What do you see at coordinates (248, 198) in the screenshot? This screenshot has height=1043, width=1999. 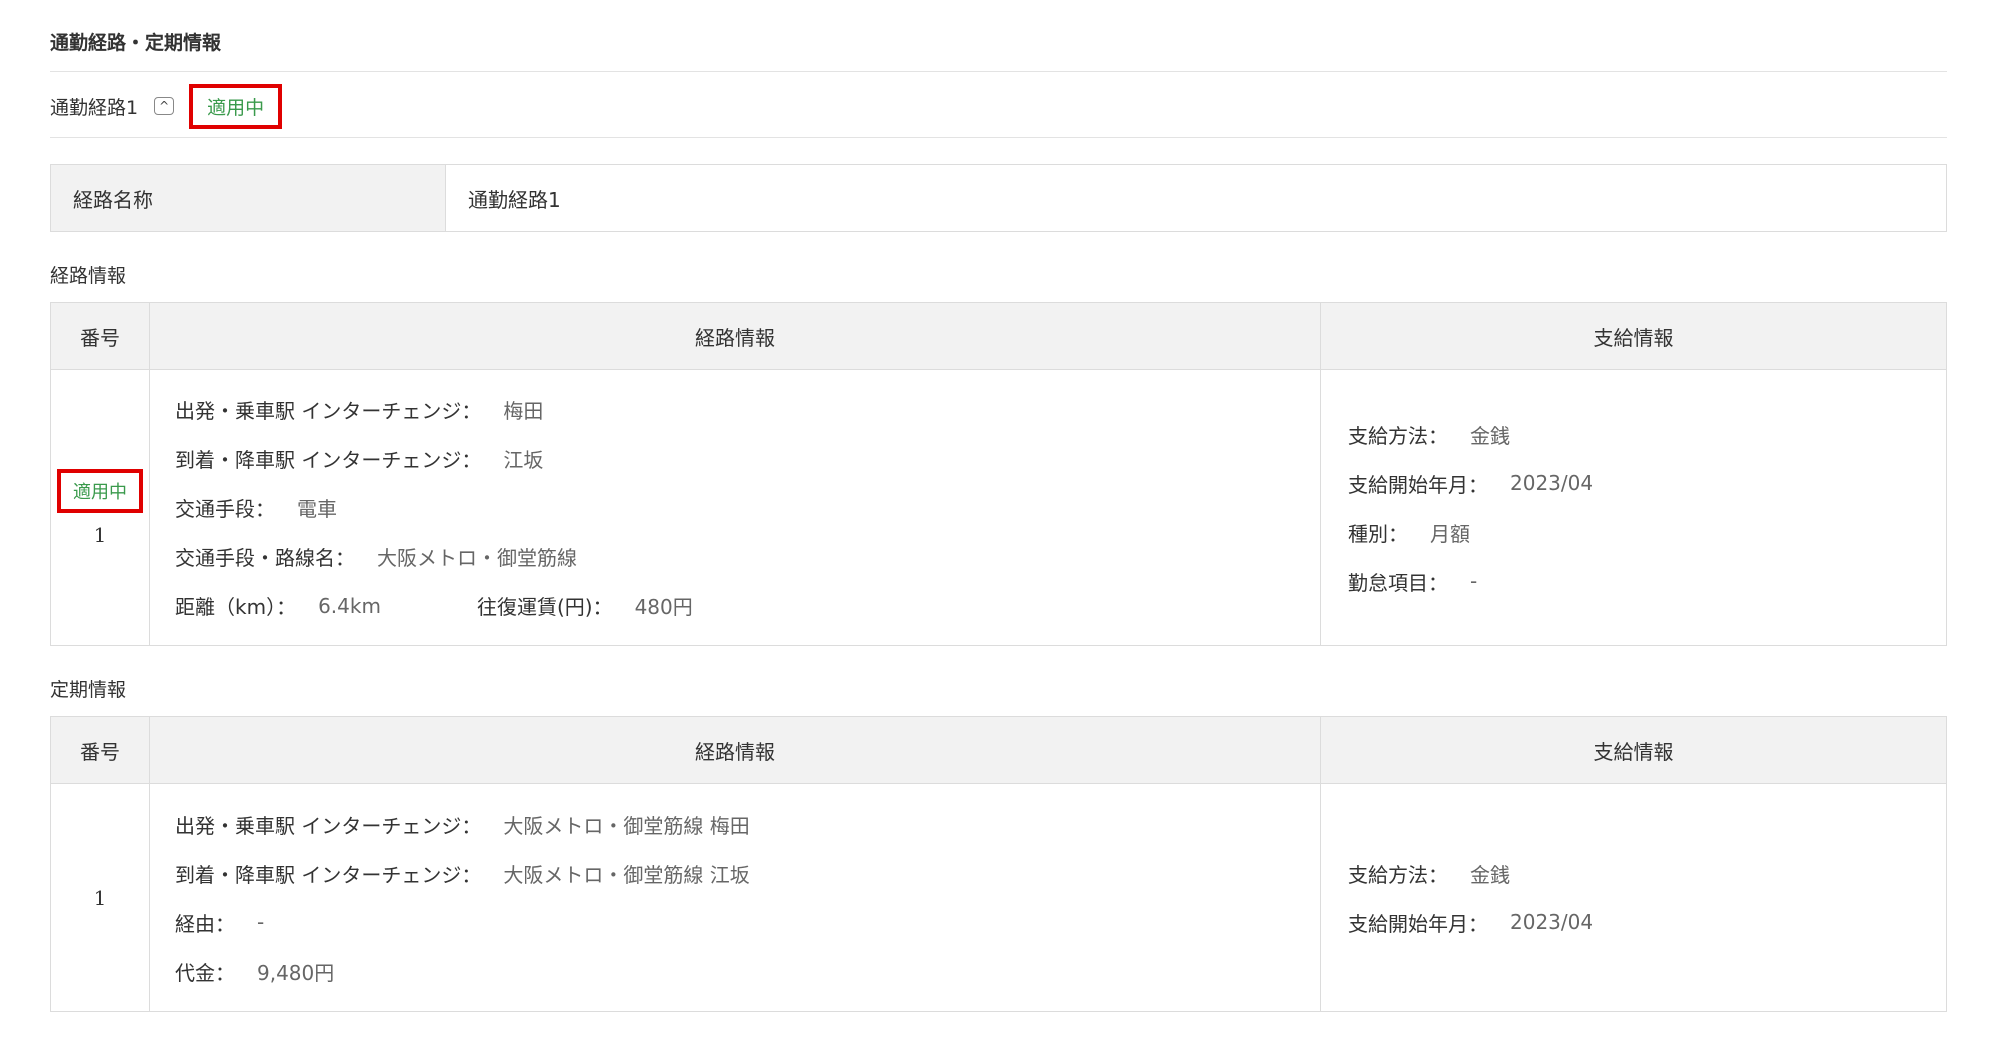 I see `route-name-label: 経路名称` at bounding box center [248, 198].